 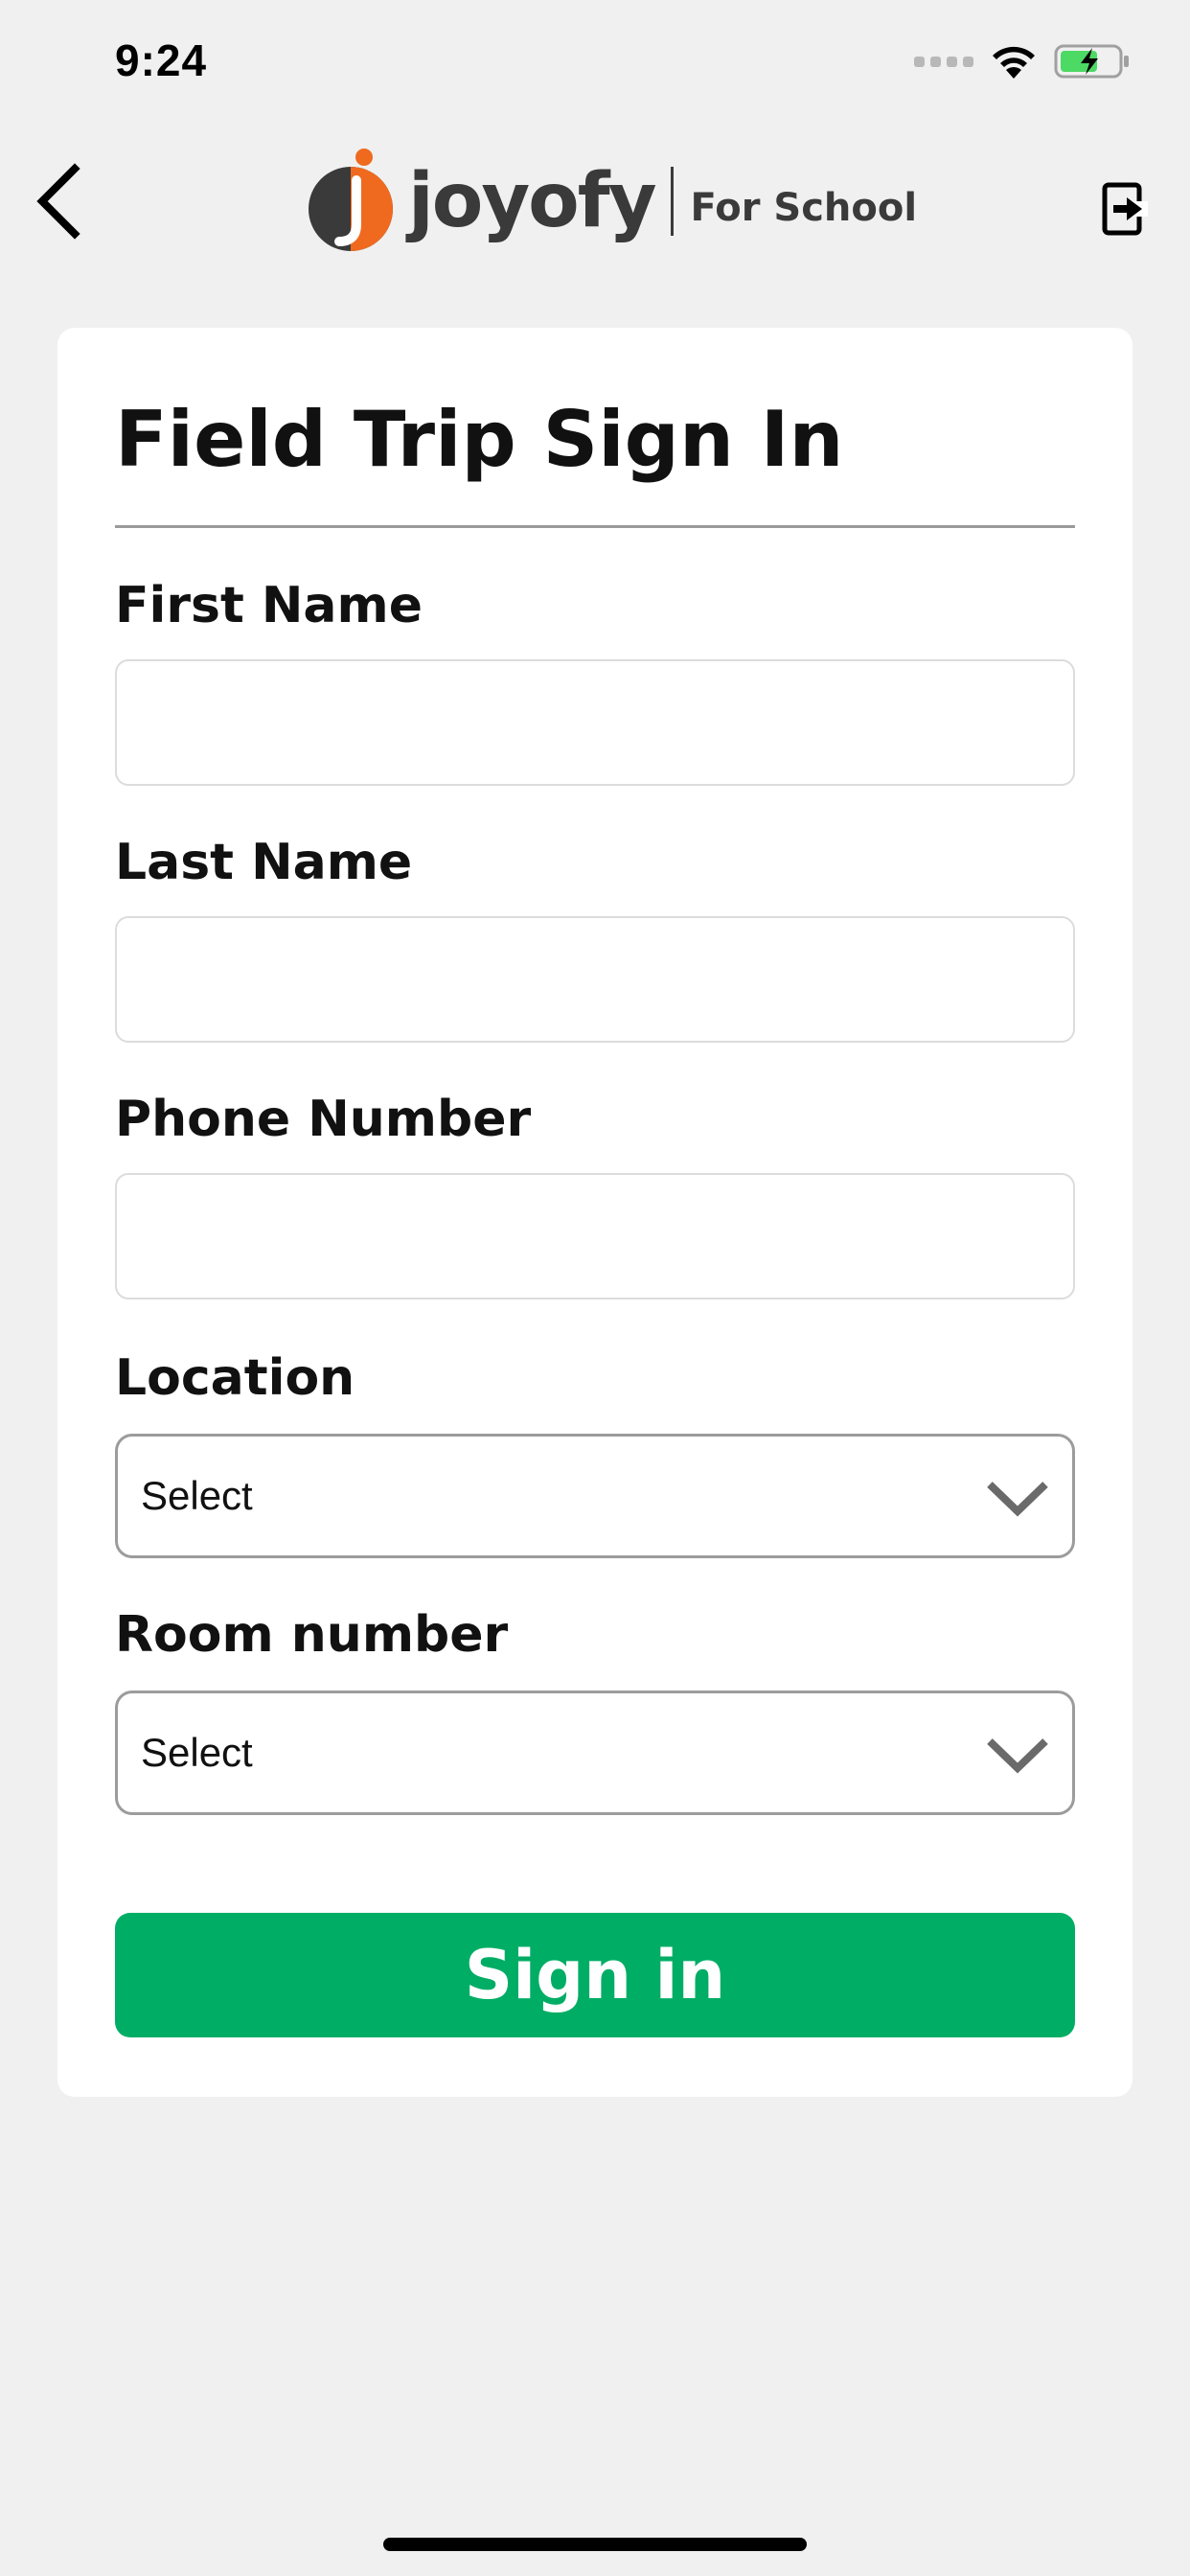 What do you see at coordinates (351, 200) in the screenshot?
I see `logo-mark-icon` at bounding box center [351, 200].